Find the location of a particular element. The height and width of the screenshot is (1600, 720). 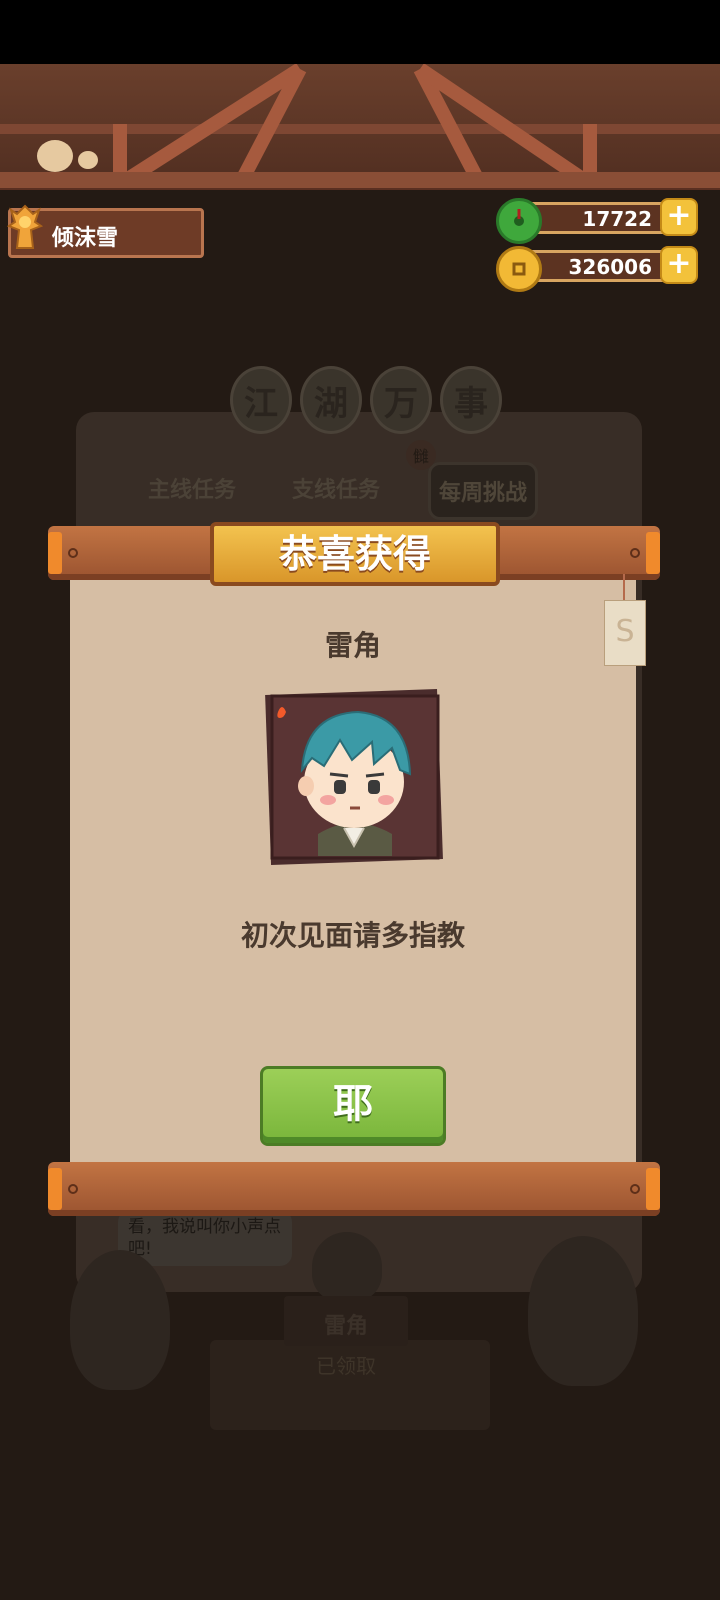

banner-char: 万 is located at coordinates (401, 400).